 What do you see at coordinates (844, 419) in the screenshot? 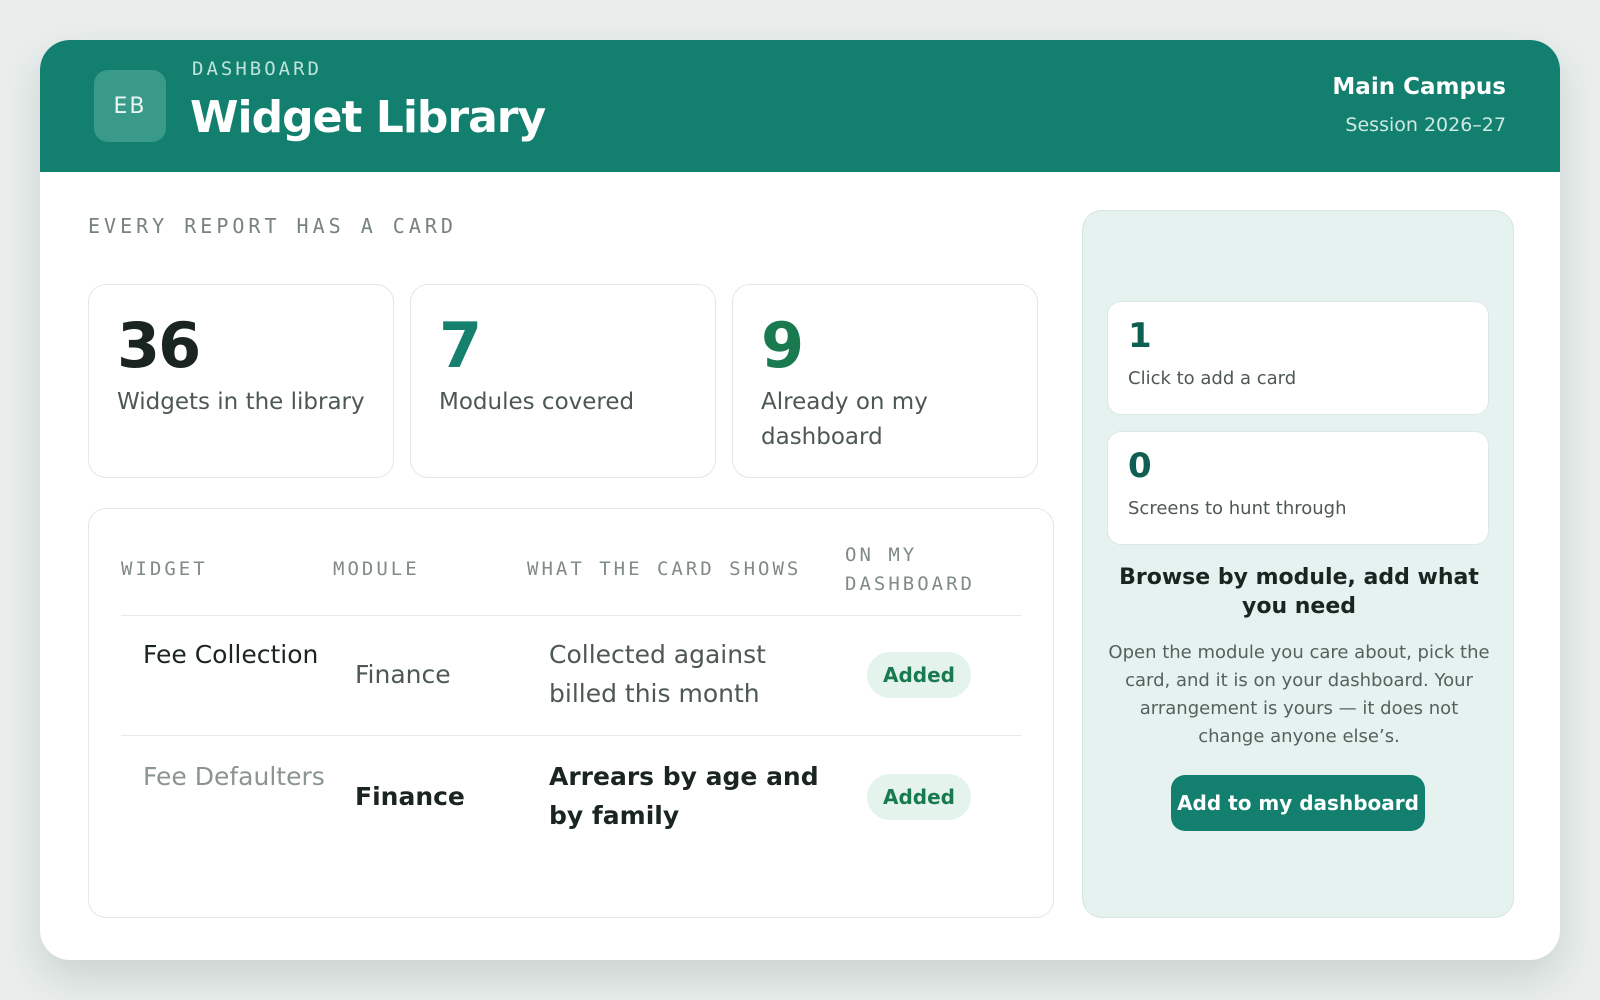
I see `stat-label: Already on my dashboard` at bounding box center [844, 419].